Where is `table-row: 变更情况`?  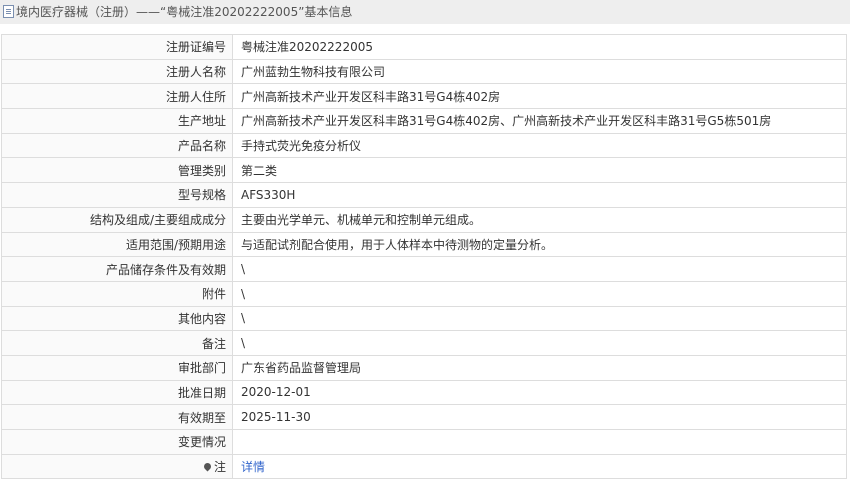
table-row: 变更情况 is located at coordinates (424, 442).